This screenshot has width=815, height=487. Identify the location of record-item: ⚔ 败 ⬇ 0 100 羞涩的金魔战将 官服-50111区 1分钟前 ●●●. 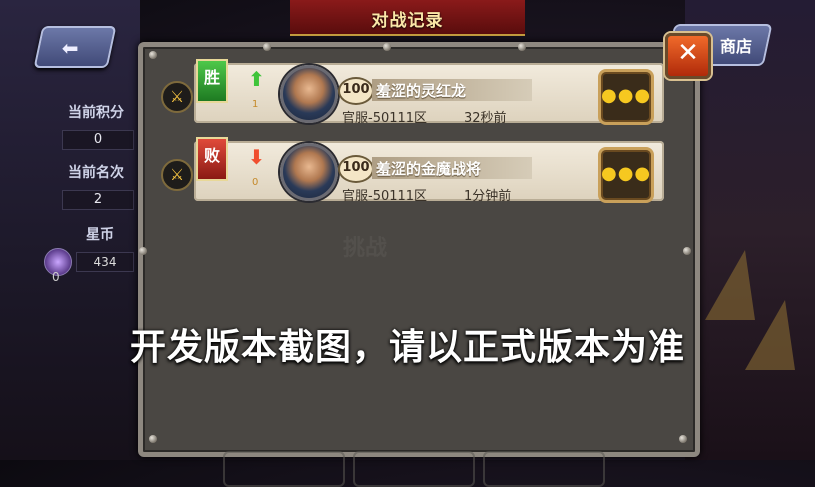
(412, 170).